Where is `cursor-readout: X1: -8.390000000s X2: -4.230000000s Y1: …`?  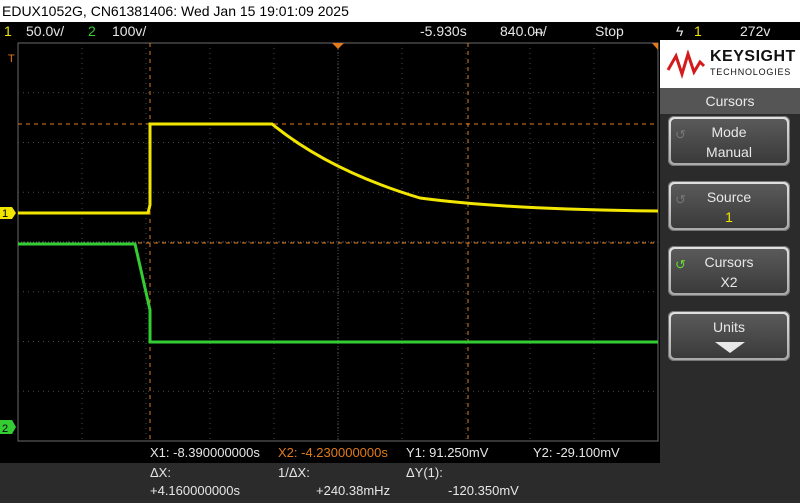
cursor-readout: X1: -8.390000000s X2: -4.230000000s Y1: … is located at coordinates (330, 473).